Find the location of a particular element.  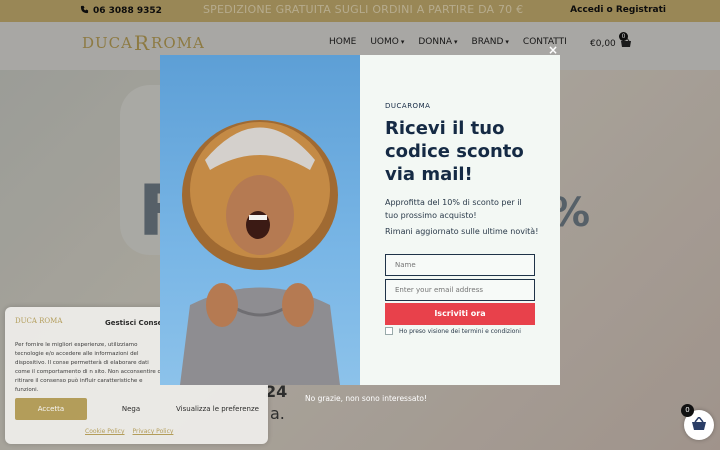

floating-cart-count: 0 is located at coordinates (687, 410).